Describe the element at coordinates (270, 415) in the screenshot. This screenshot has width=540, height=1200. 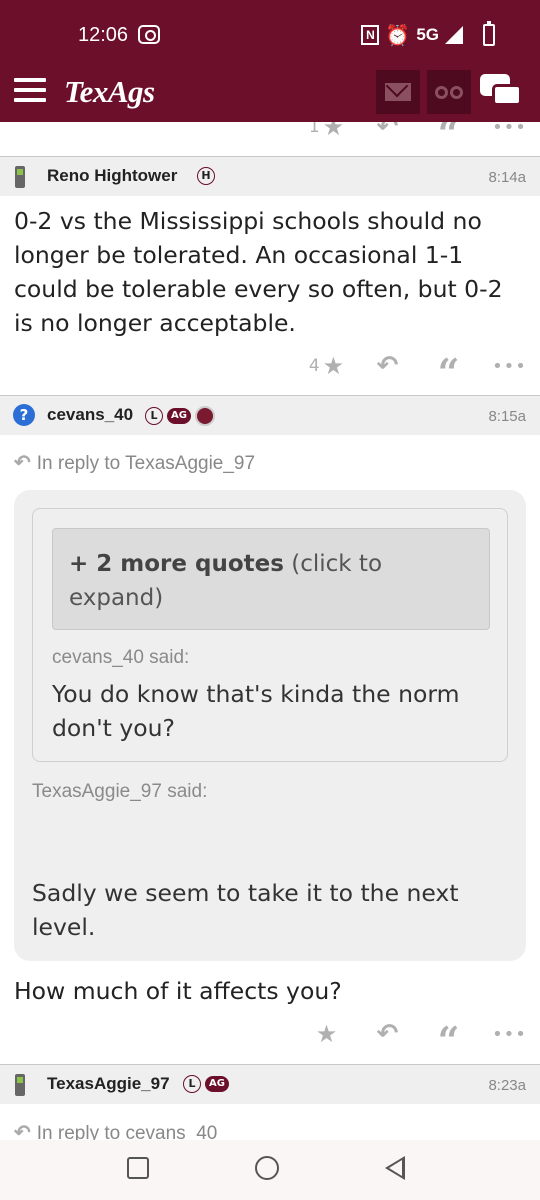
I see `post-header: ? cevans_40 L AG 8:15a` at that location.